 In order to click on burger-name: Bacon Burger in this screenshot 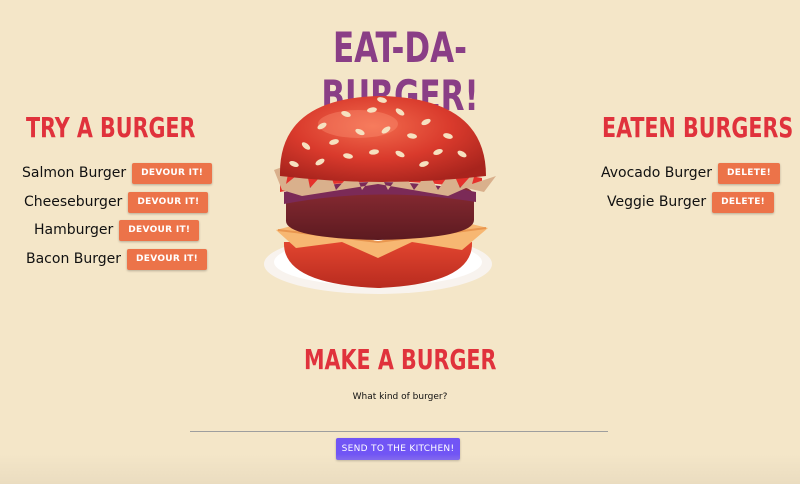, I will do `click(74, 259)`.